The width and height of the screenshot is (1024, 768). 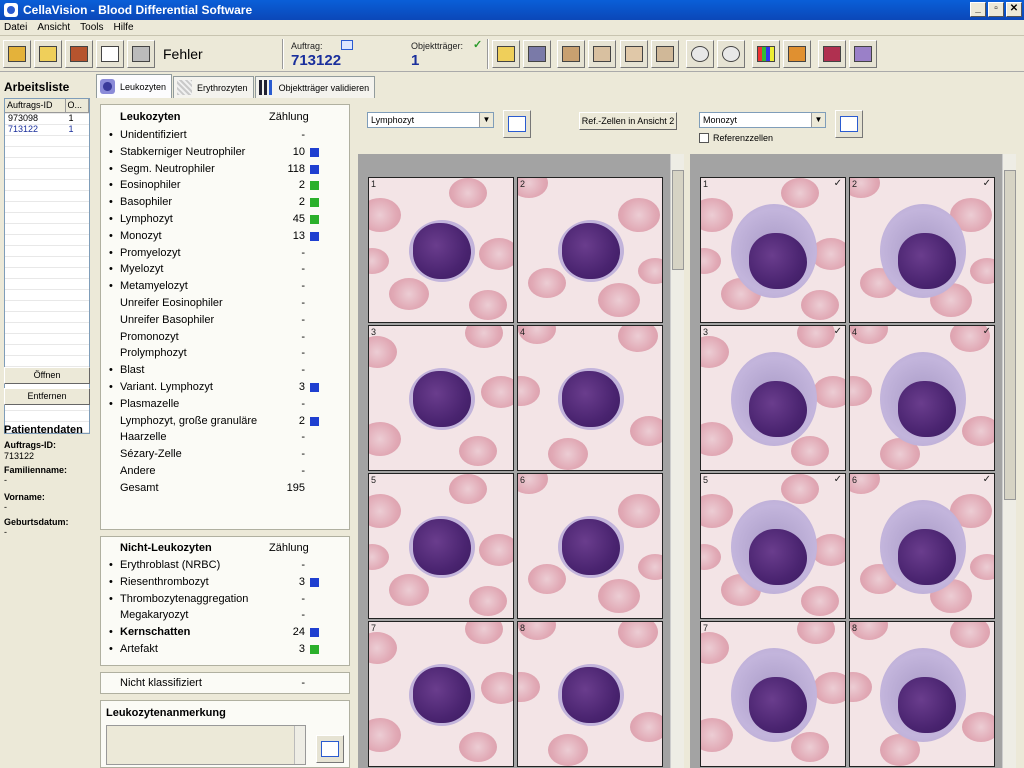 What do you see at coordinates (215, 599) in the screenshot?
I see `list-item: • Thrombozytenaggregation -` at bounding box center [215, 599].